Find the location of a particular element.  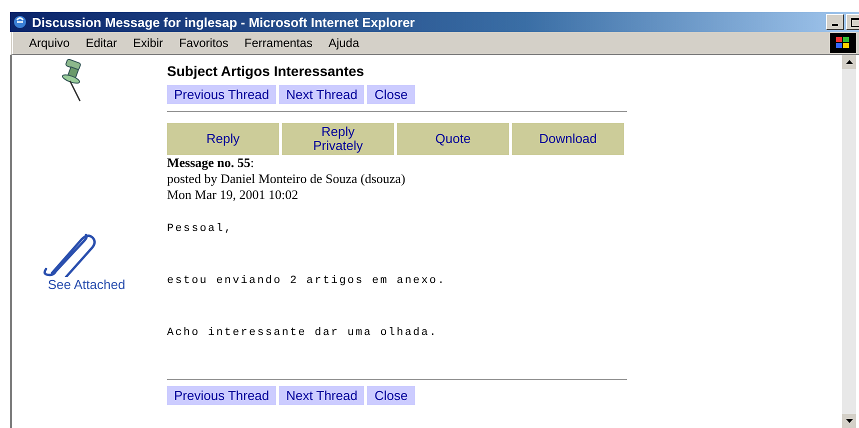

menu-item: Arquivo is located at coordinates (49, 43).